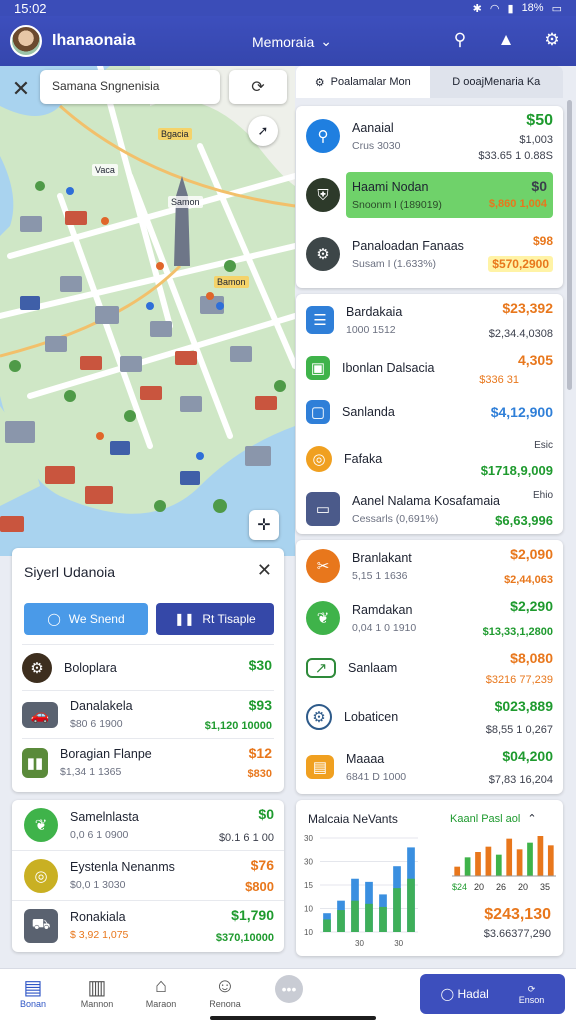  I want to click on leaf-icon: ❦, so click(323, 618).